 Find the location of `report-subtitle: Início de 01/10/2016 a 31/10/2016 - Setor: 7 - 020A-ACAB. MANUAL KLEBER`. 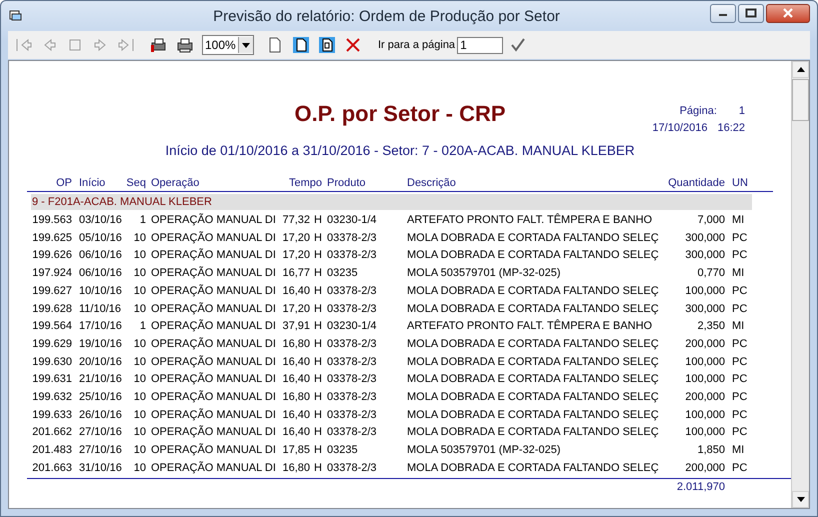

report-subtitle: Início de 01/10/2016 a 31/10/2016 - Setor: 7 - 020A-ACAB. MANUAL KLEBER is located at coordinates (400, 150).